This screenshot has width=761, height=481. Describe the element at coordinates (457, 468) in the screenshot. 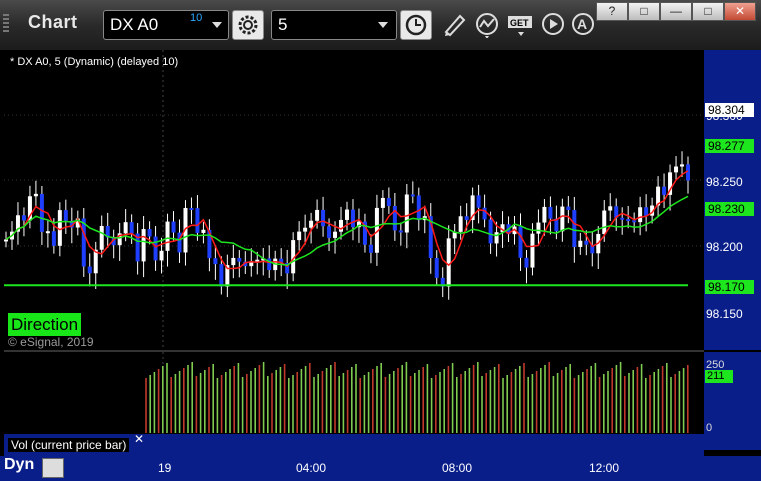

I see `time-label: 08:00` at that location.